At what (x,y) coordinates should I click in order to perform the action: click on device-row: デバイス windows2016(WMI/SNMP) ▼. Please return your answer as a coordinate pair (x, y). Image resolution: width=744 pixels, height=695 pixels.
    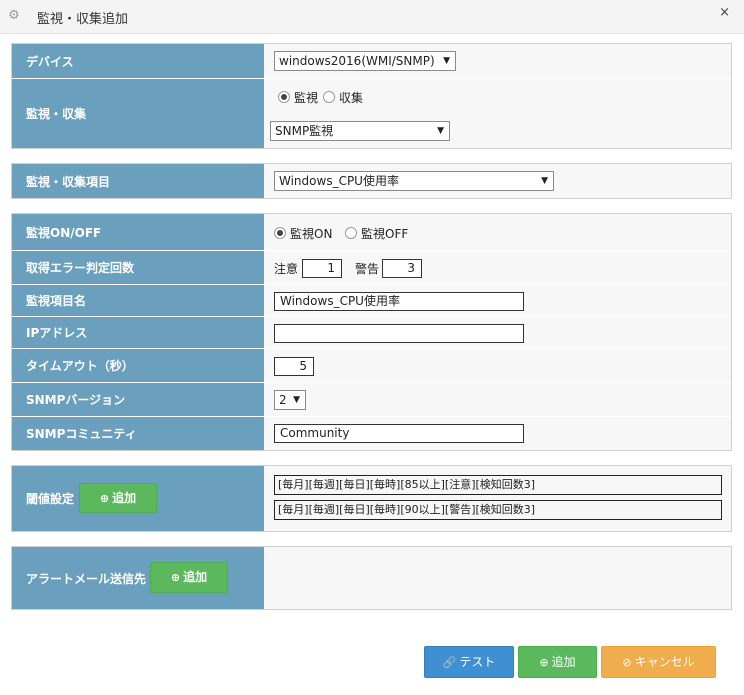
    Looking at the image, I should click on (371, 61).